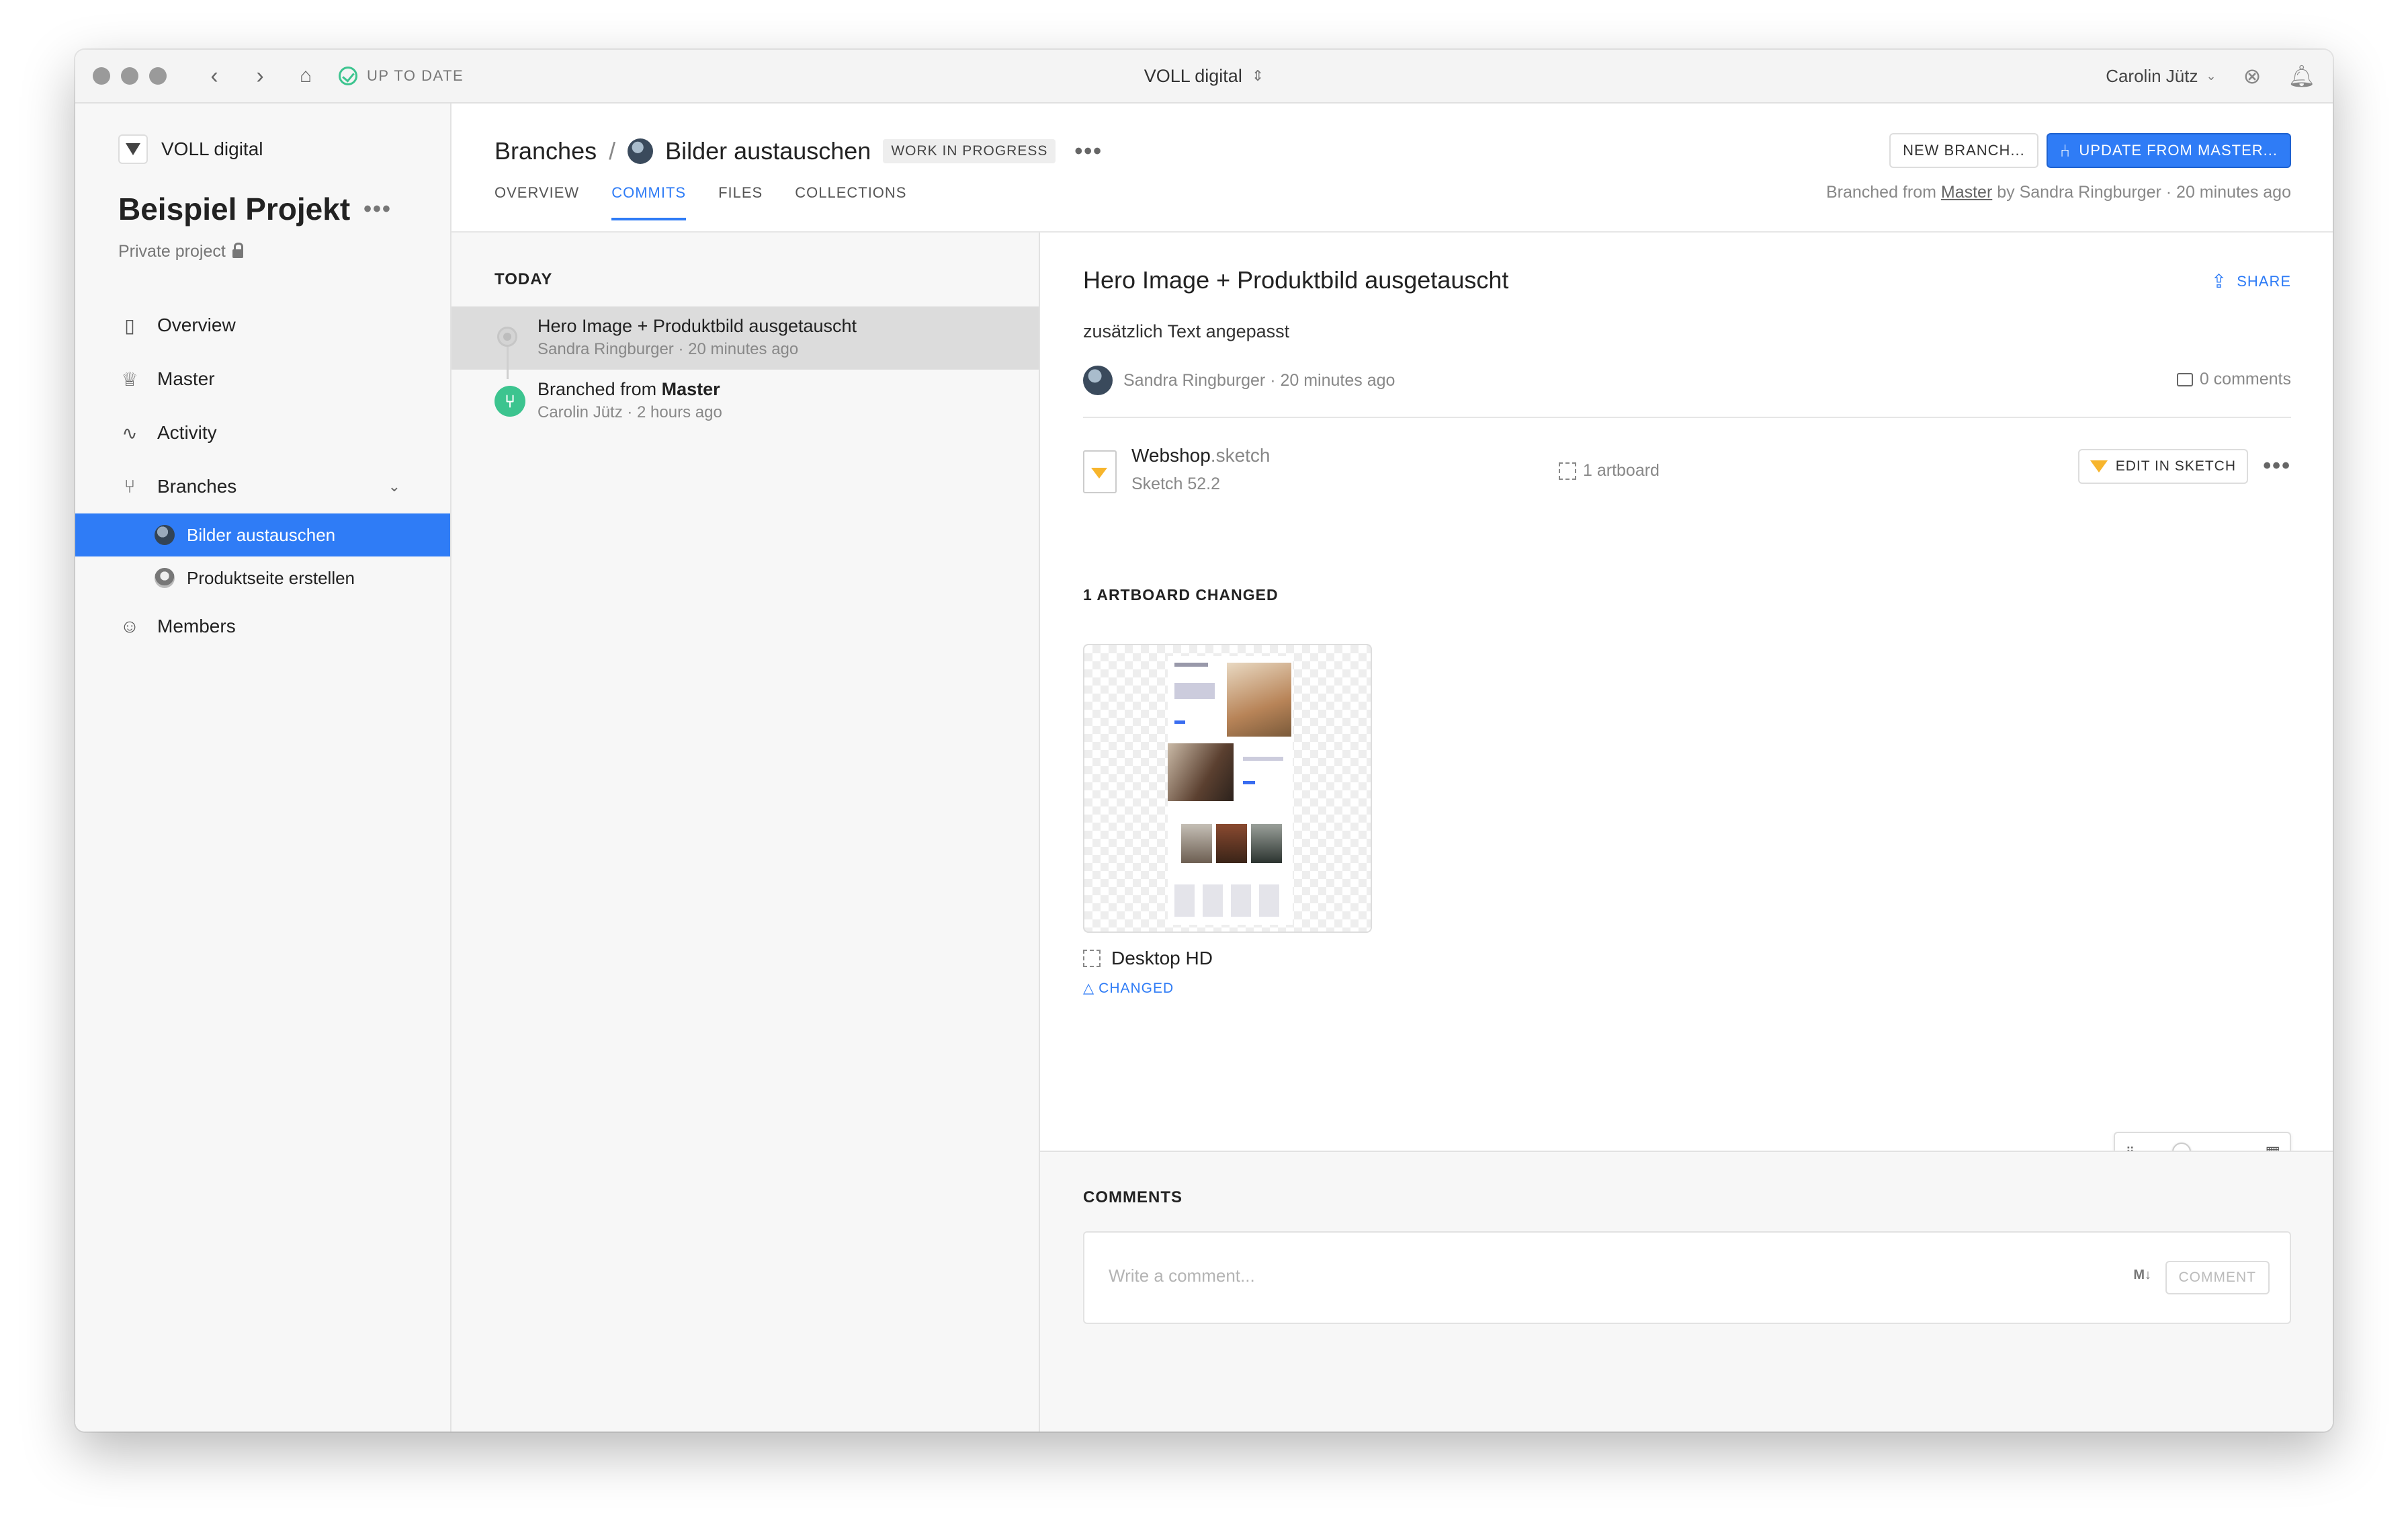  Describe the element at coordinates (545, 151) in the screenshot. I see `breadcrumb-branches: Branches` at that location.